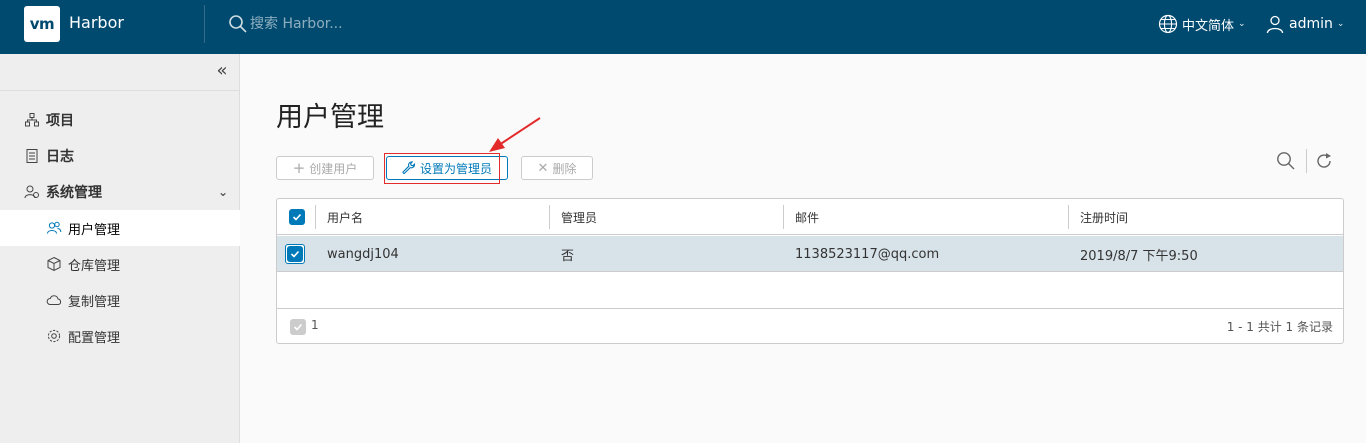  What do you see at coordinates (32, 156) in the screenshot?
I see `logs-icon` at bounding box center [32, 156].